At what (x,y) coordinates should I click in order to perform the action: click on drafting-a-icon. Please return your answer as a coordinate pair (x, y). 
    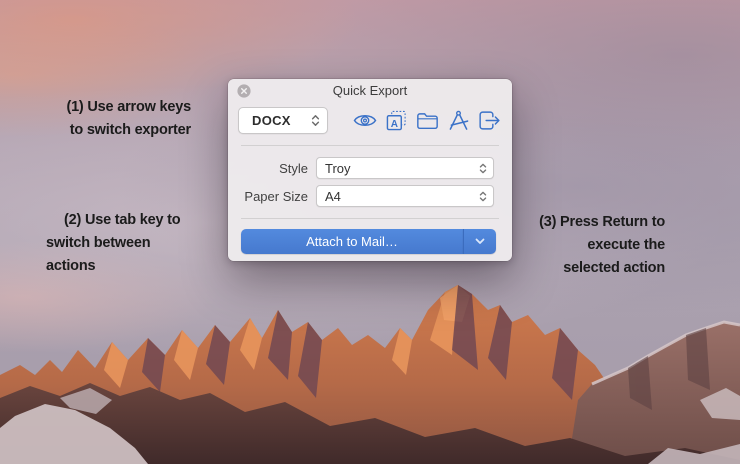
    Looking at the image, I should click on (458, 120).